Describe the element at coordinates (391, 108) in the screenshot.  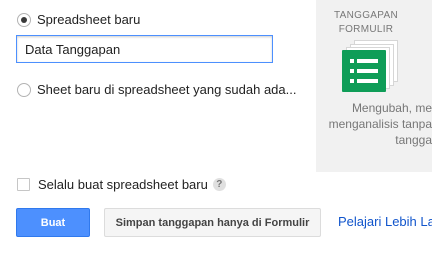
I see `panel-desc-line1: Mengubah, me` at that location.